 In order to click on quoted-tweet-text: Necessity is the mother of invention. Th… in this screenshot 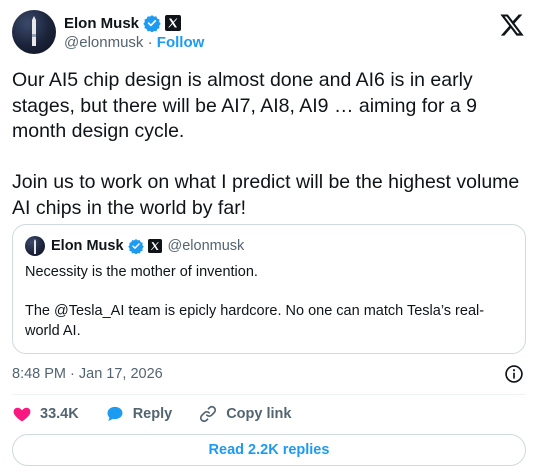, I will do `click(255, 301)`.